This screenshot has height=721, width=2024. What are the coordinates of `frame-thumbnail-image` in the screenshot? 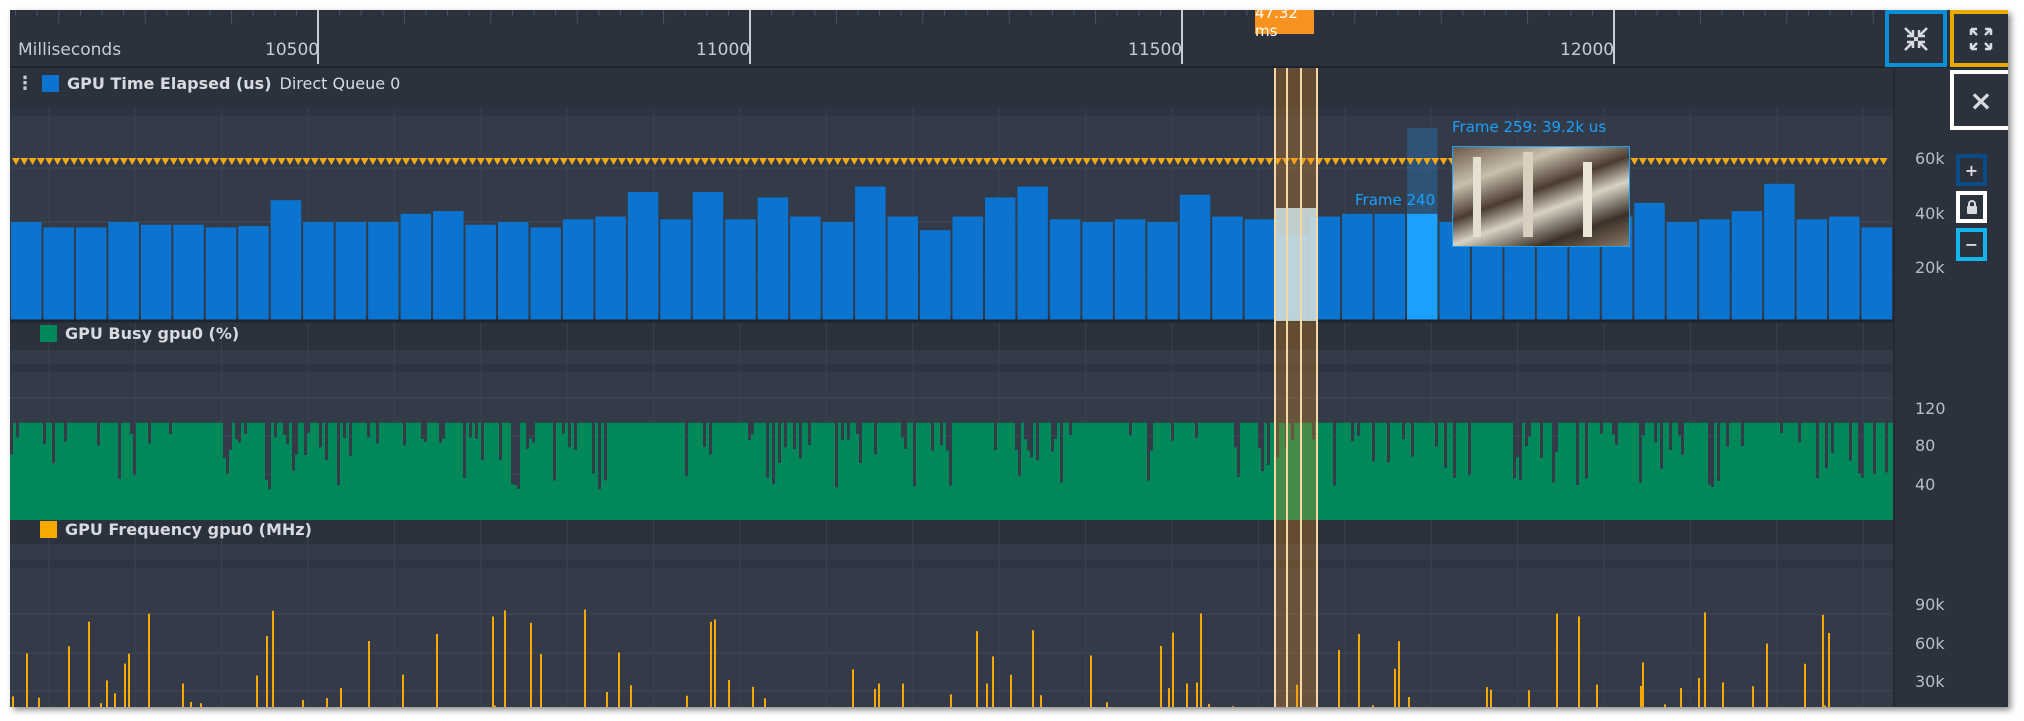 It's located at (1541, 196).